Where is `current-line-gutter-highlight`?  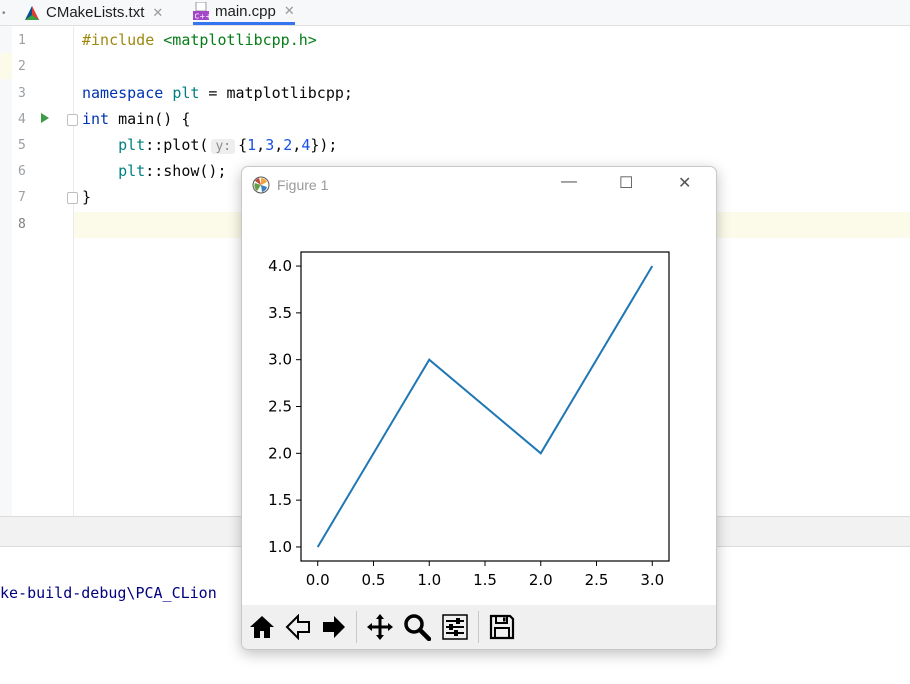 current-line-gutter-highlight is located at coordinates (6, 66).